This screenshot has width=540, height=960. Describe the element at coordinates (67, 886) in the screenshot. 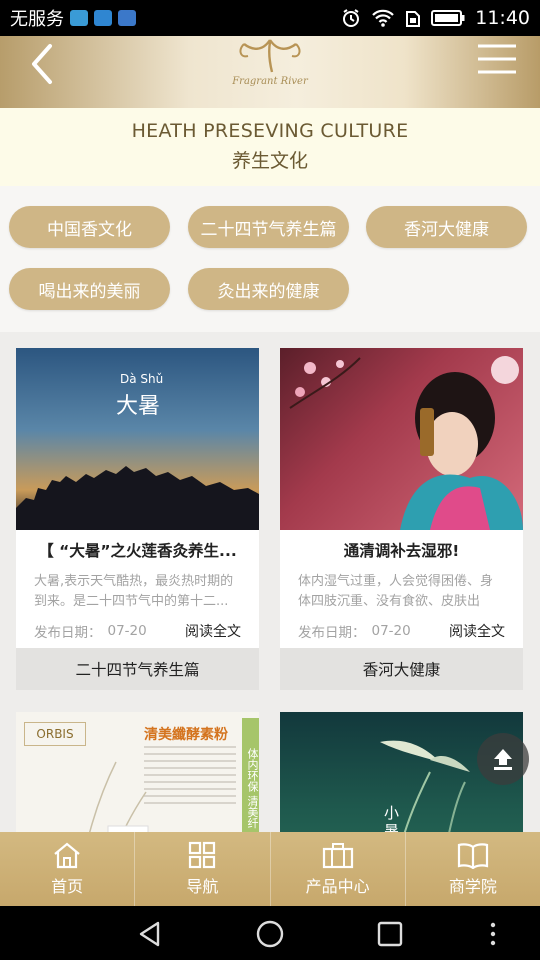

I see `nav-label: 首页` at that location.